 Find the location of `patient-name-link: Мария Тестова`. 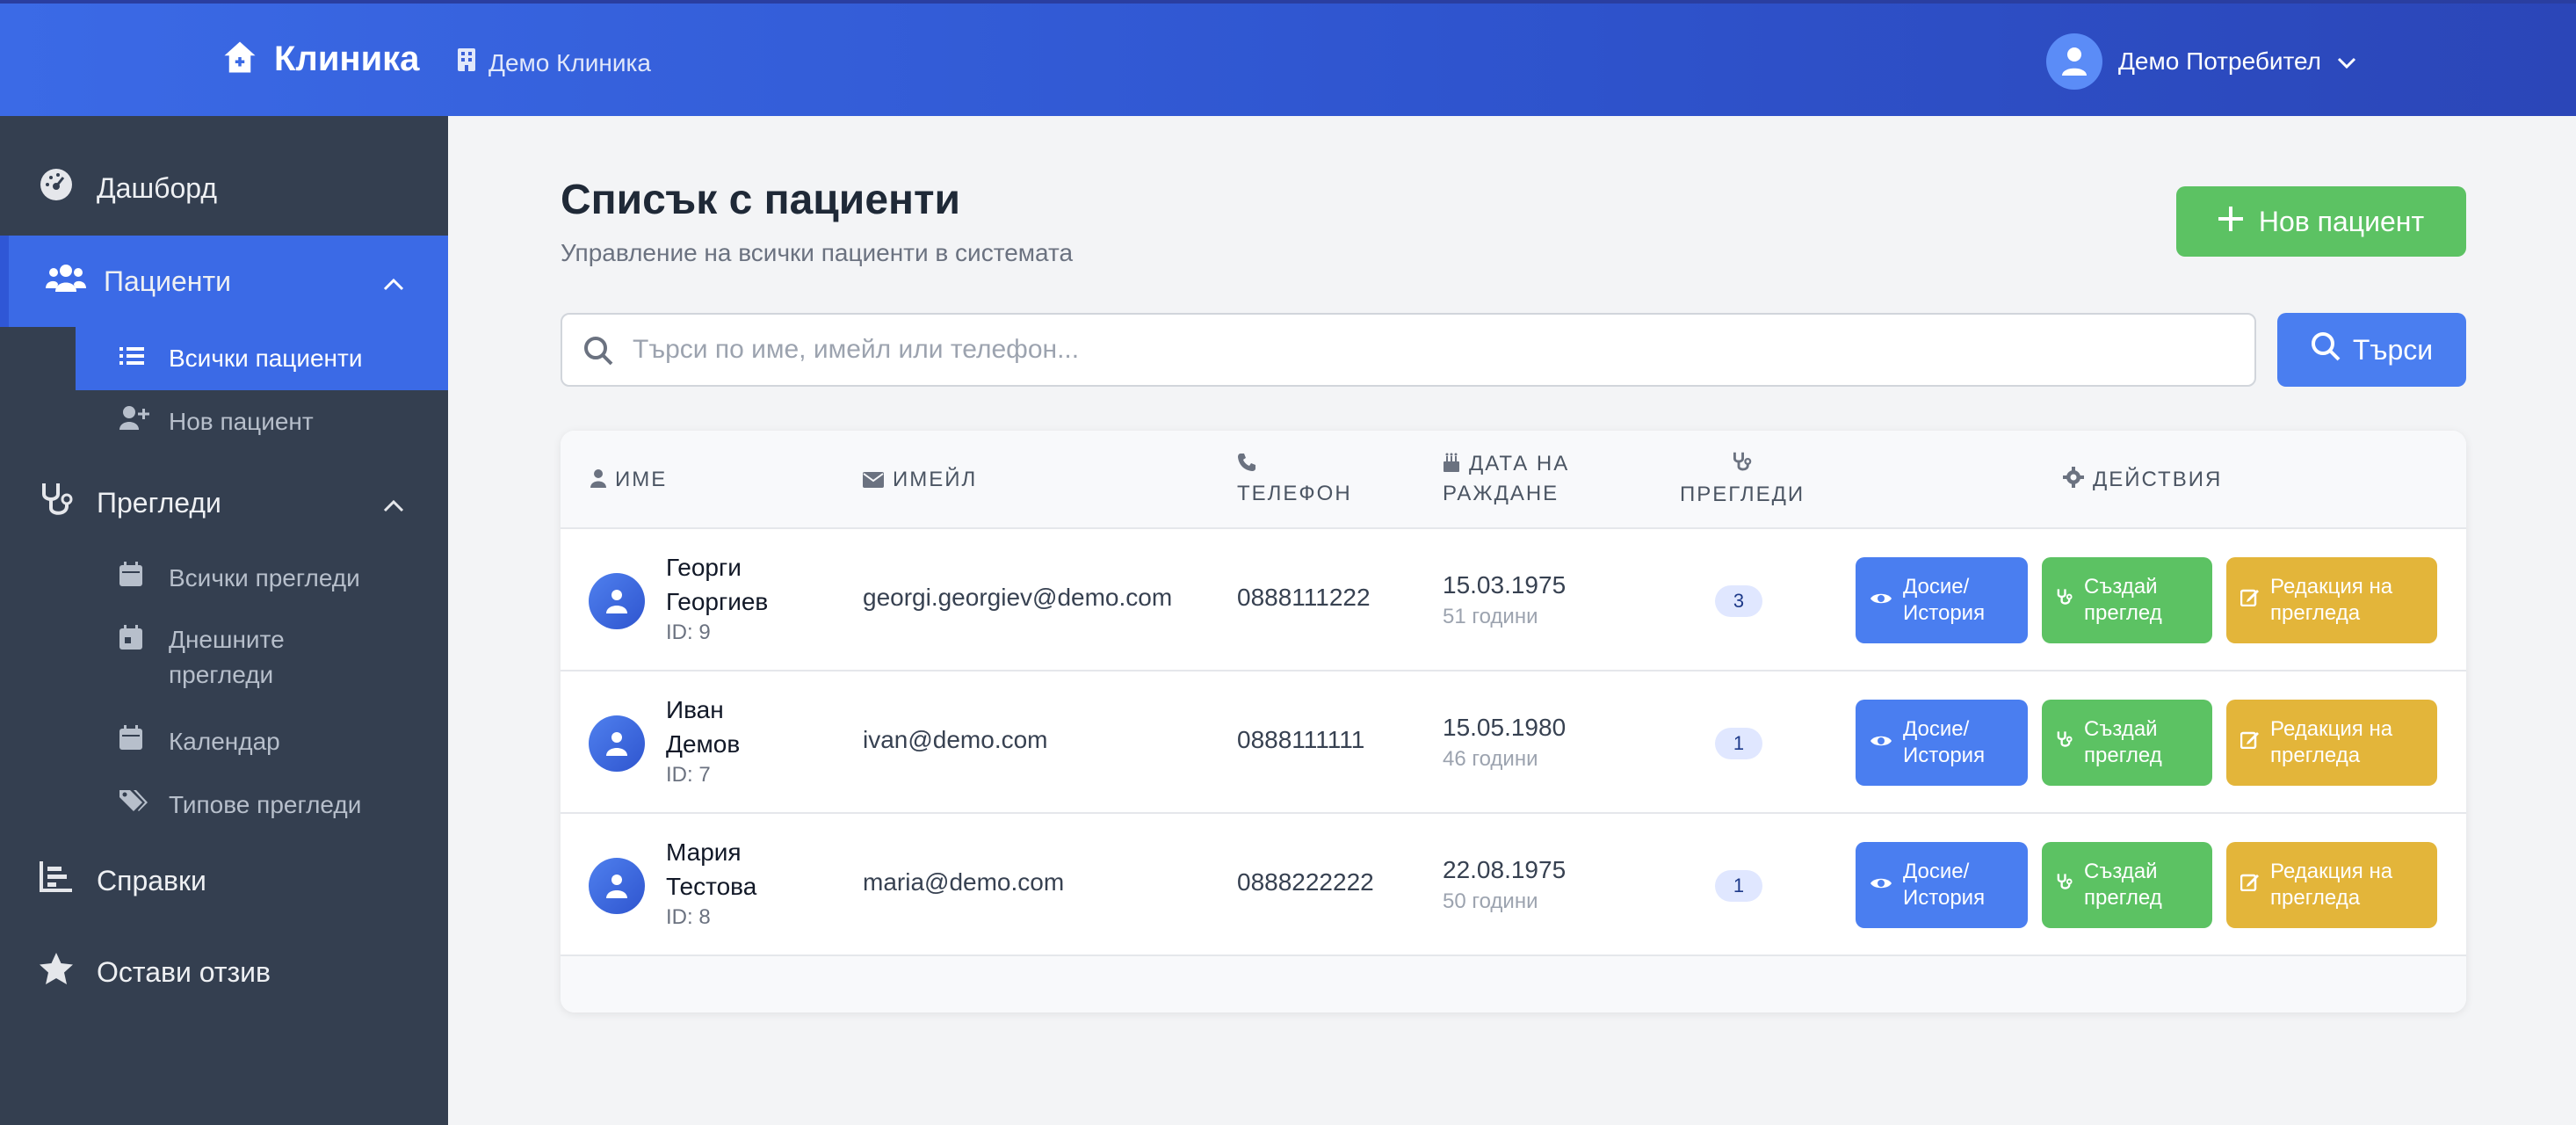

patient-name-link: Мария Тестова is located at coordinates (732, 869).